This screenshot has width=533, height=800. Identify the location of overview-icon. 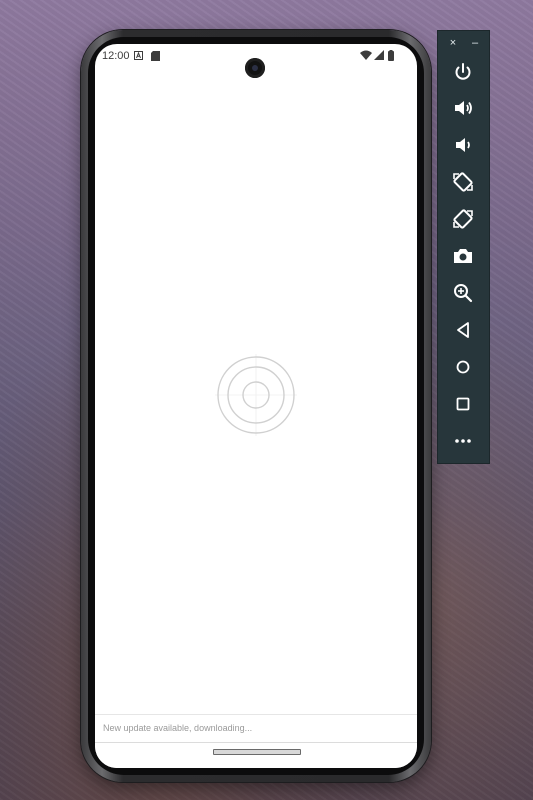
(463, 404).